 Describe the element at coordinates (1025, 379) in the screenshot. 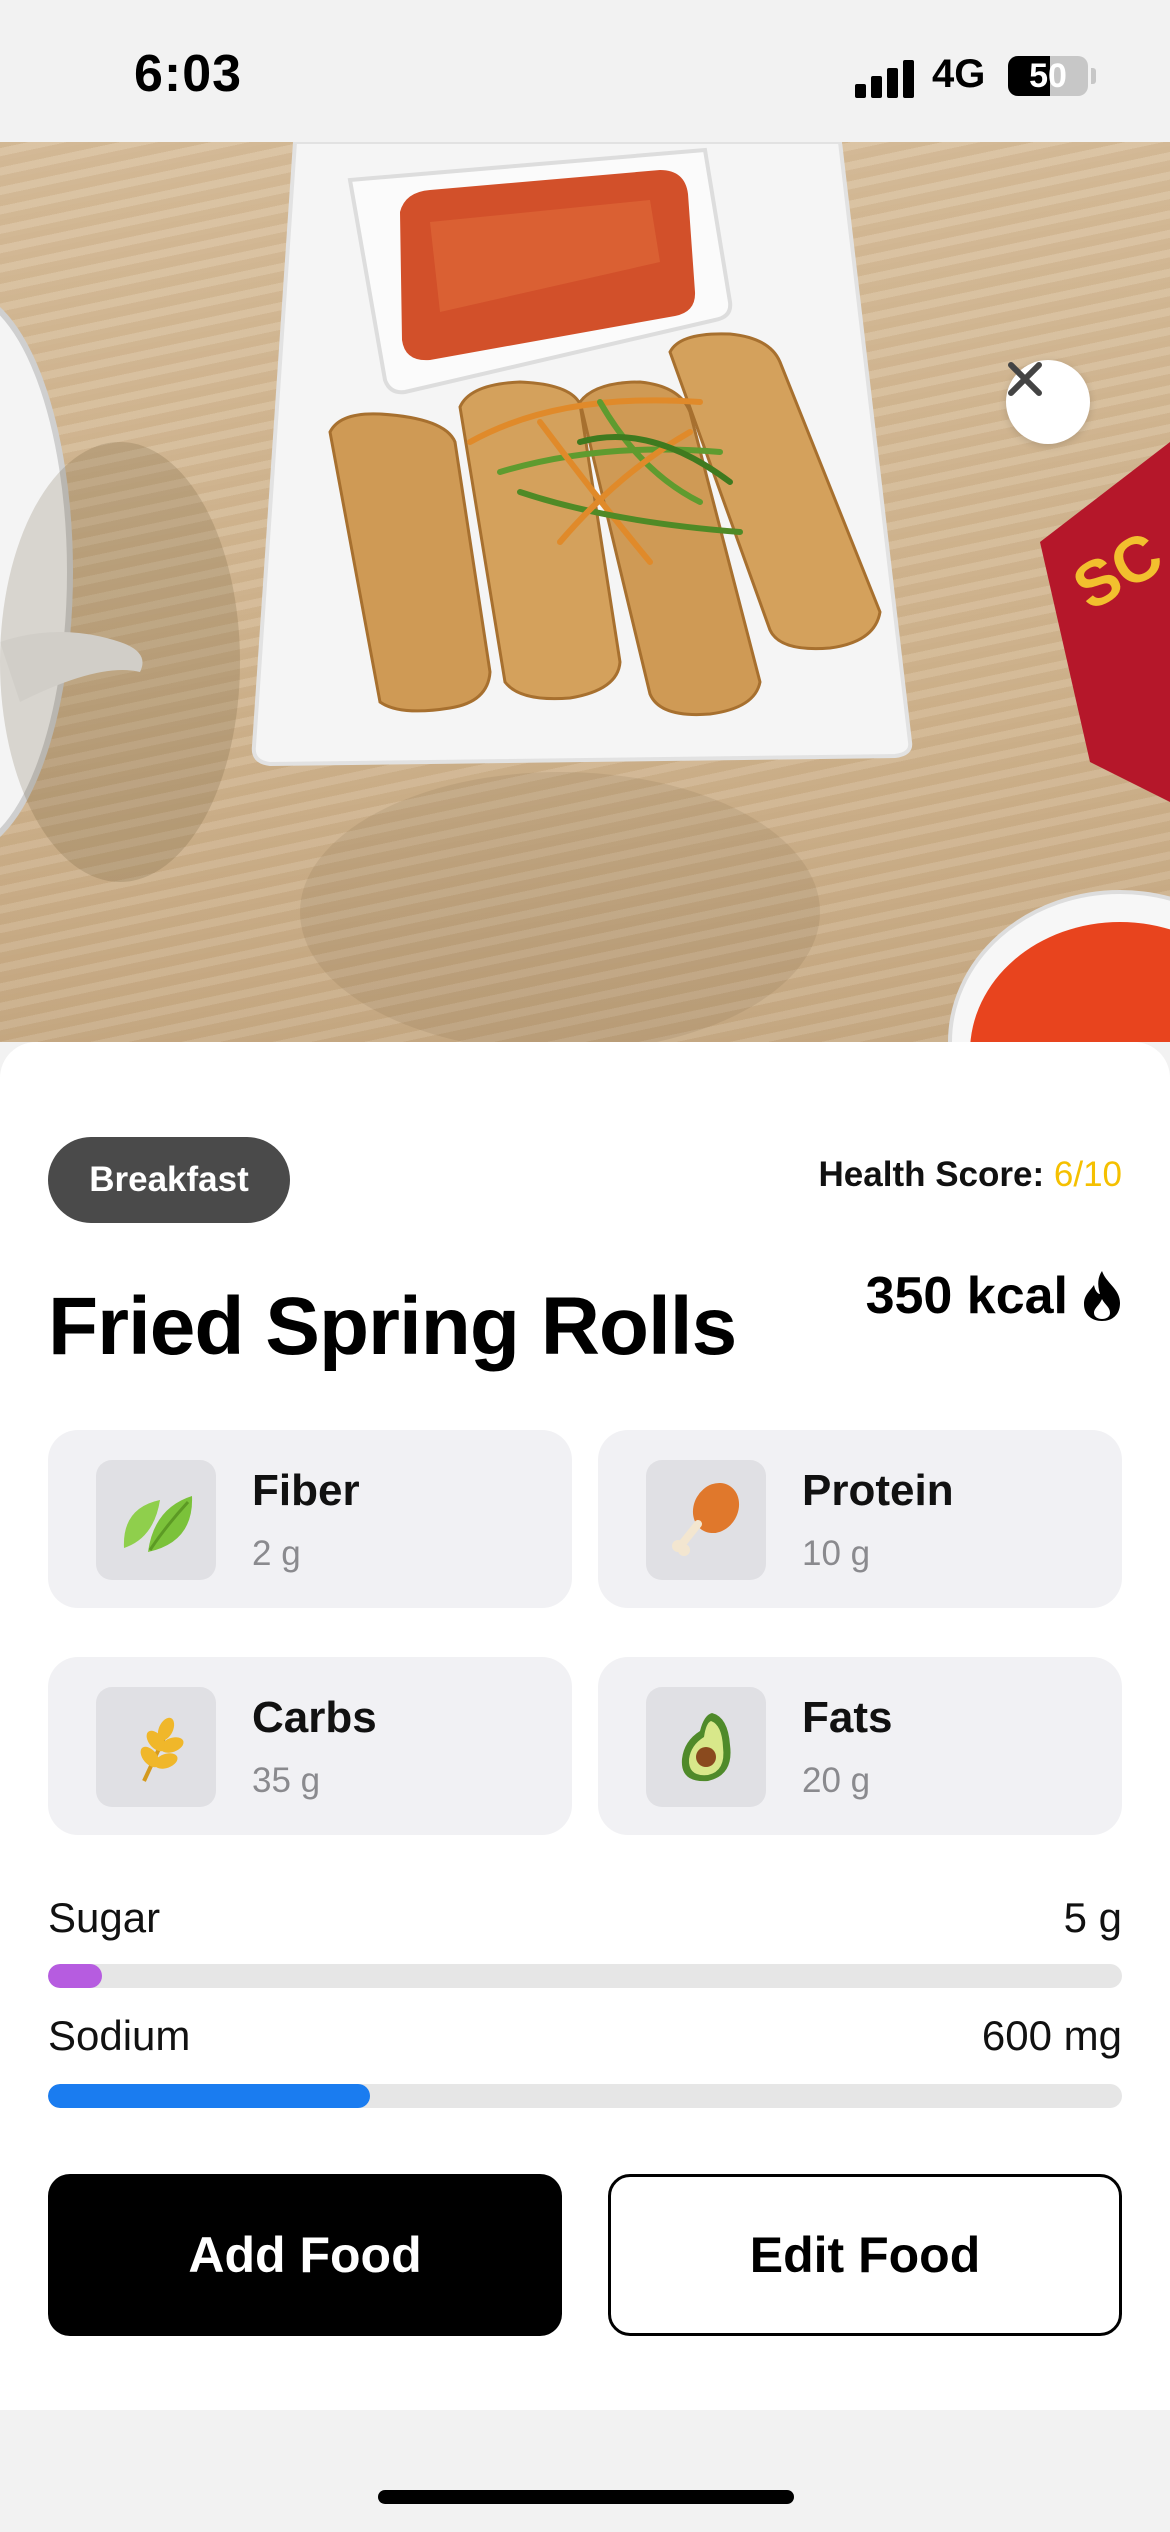

I see `close-icon` at that location.